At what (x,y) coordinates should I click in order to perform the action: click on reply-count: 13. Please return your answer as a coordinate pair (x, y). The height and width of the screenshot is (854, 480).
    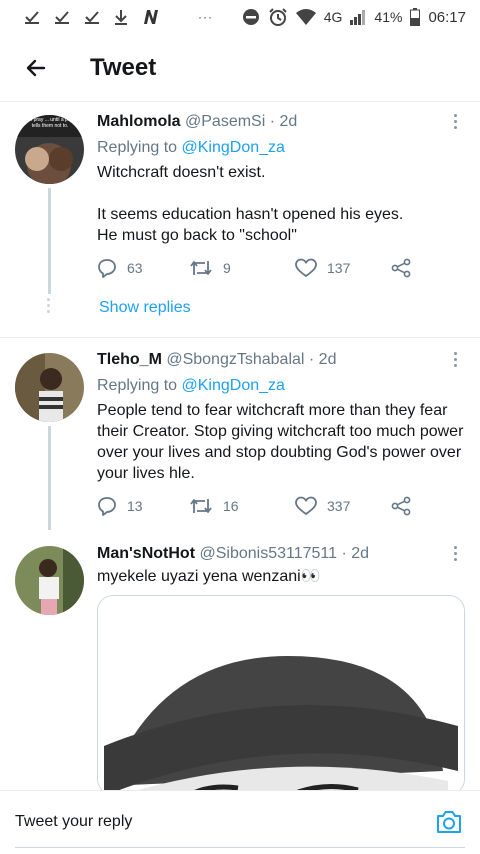
    Looking at the image, I should click on (135, 506).